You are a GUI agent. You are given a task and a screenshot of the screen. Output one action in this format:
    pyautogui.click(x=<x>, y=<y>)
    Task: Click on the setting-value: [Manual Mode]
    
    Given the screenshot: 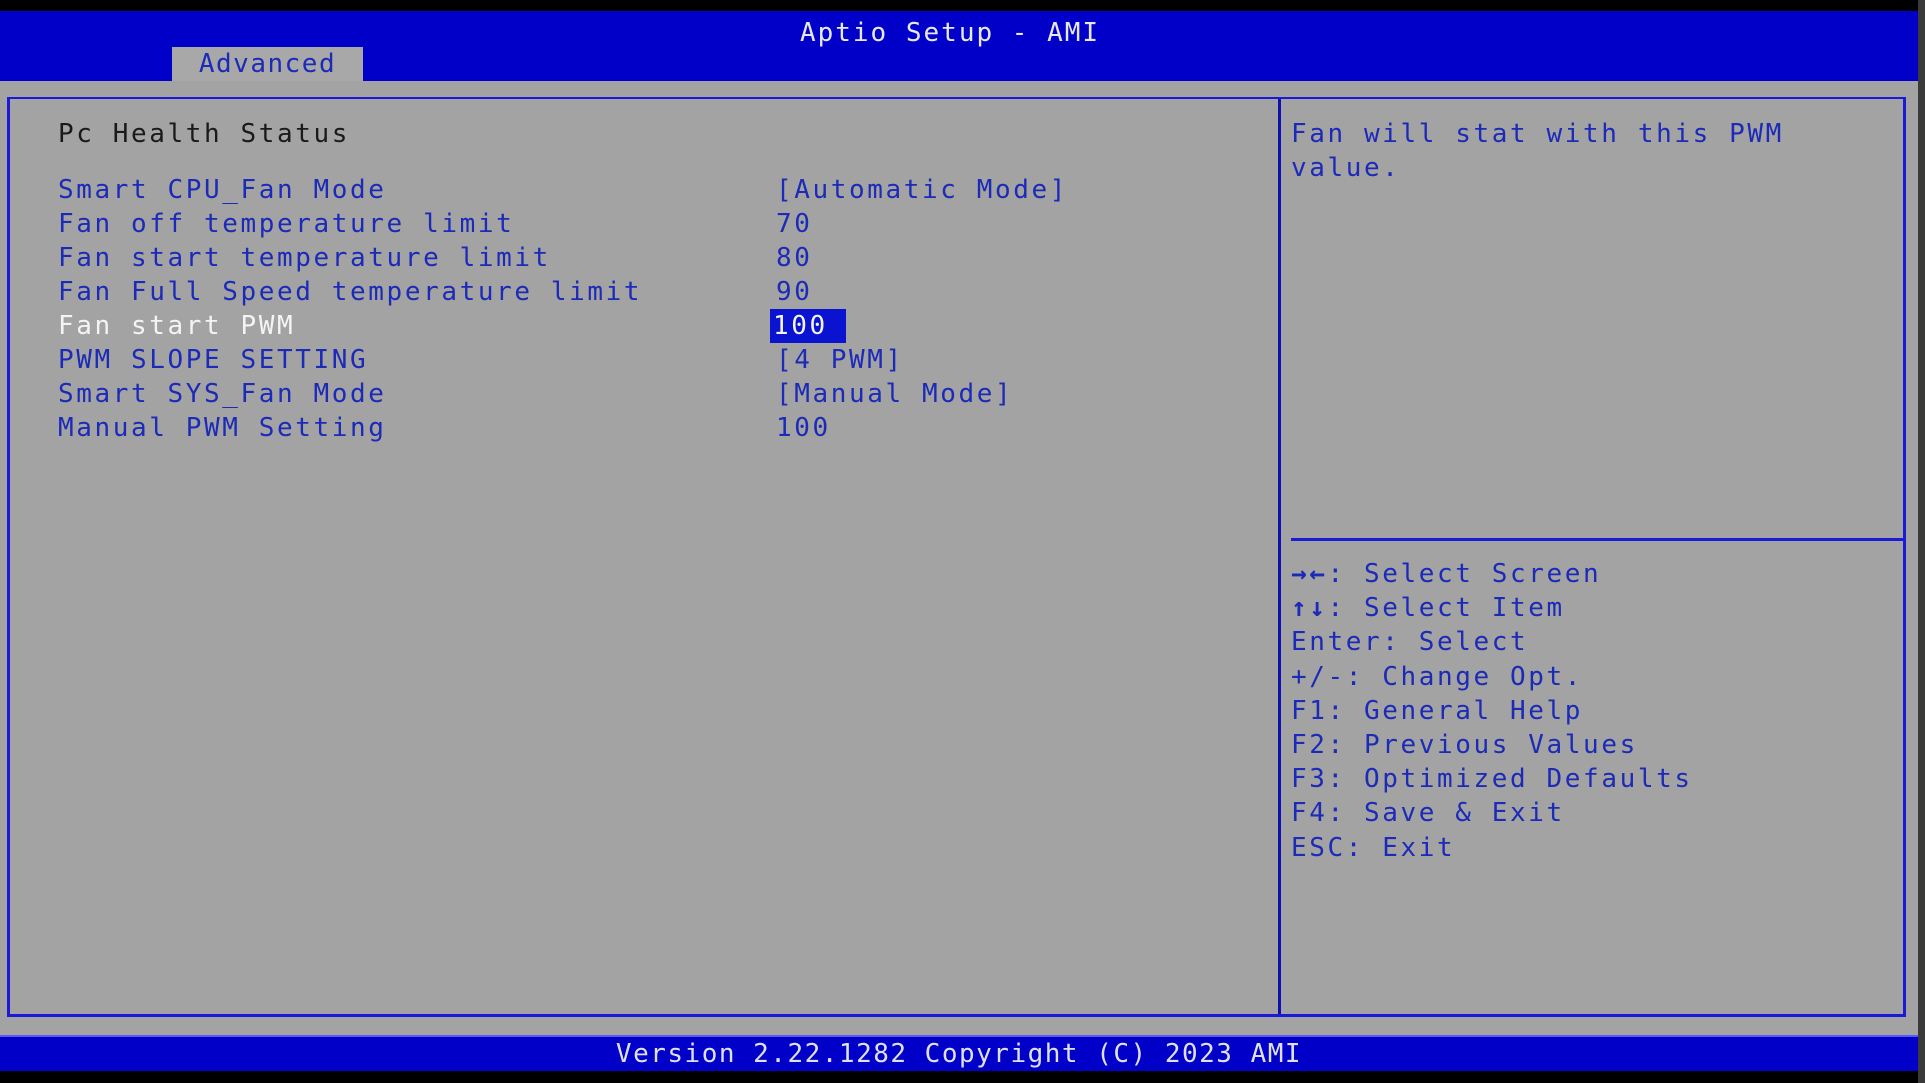 What is the action you would take?
    pyautogui.click(x=894, y=394)
    